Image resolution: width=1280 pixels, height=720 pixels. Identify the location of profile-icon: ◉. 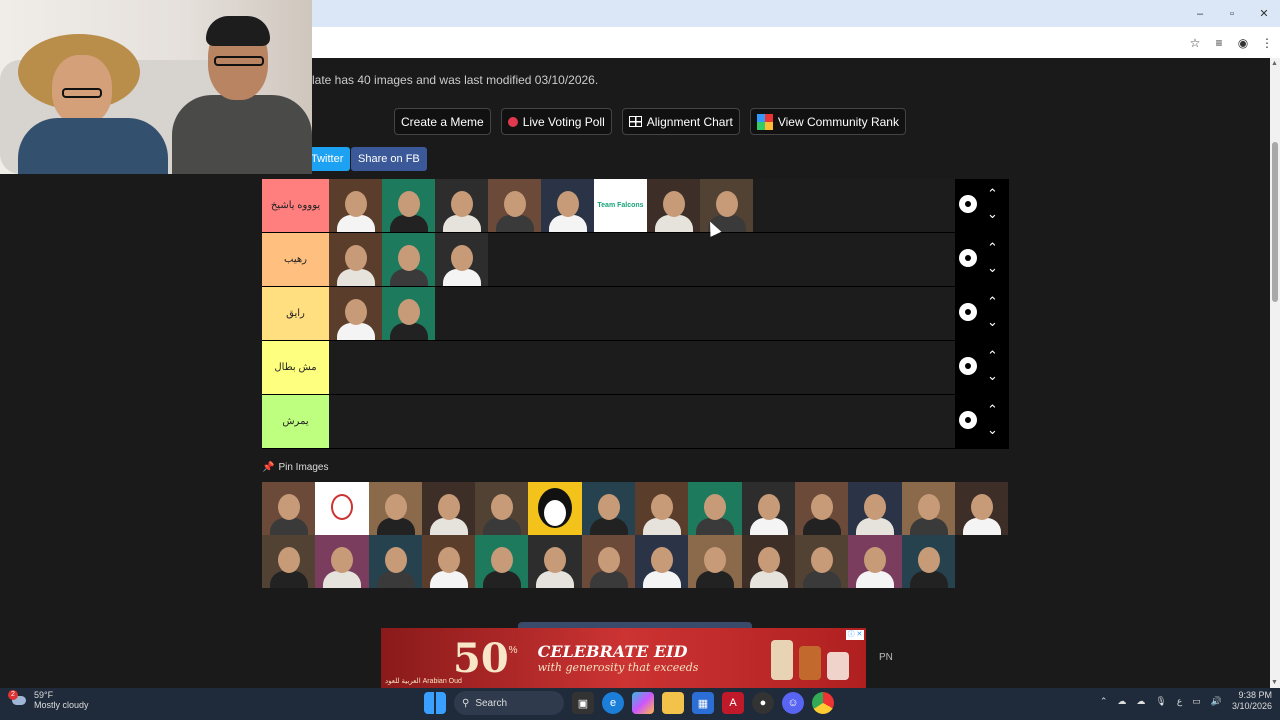
(1243, 43).